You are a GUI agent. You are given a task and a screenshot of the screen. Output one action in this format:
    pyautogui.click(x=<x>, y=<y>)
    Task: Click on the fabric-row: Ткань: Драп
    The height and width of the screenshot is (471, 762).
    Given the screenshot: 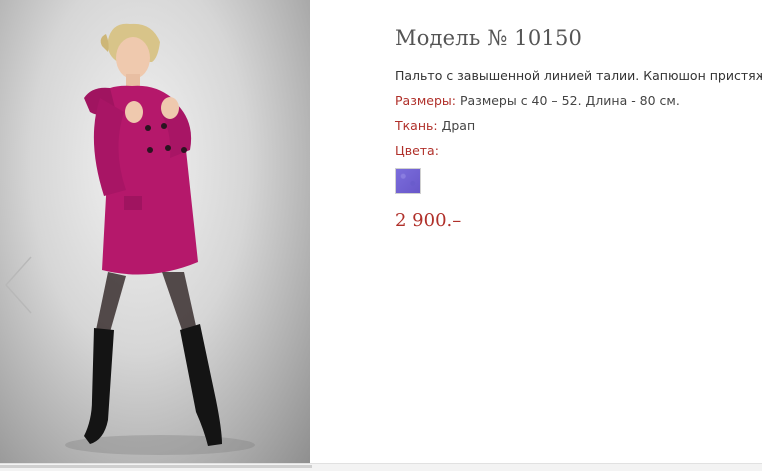 What is the action you would take?
    pyautogui.click(x=577, y=126)
    